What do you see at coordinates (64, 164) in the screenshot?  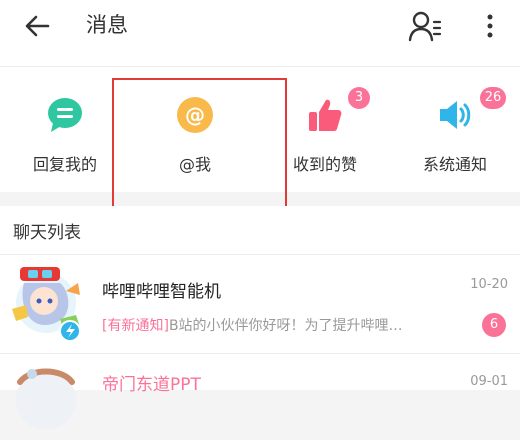 I see `reply-me-label: 回复我的` at bounding box center [64, 164].